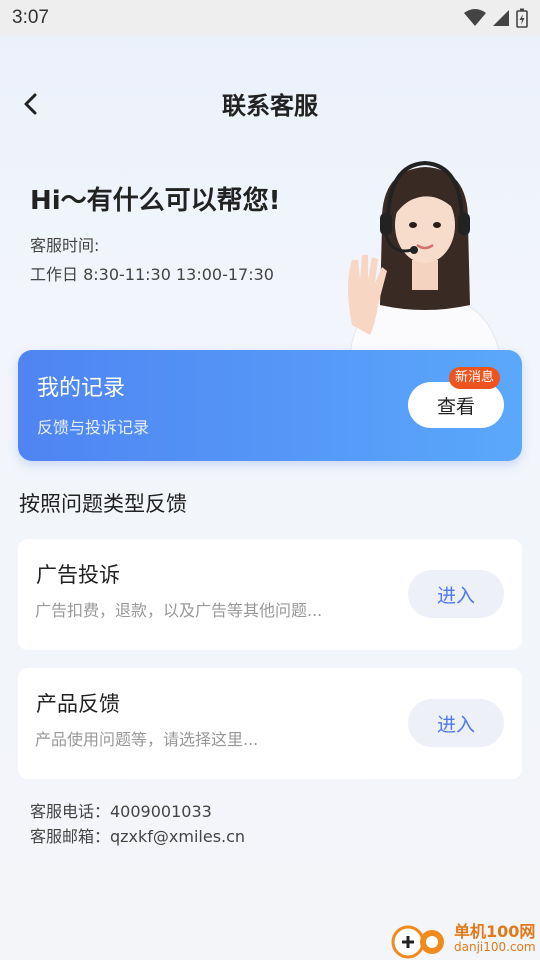 This screenshot has height=960, width=540. I want to click on card-title: 产品反馈, so click(78, 704).